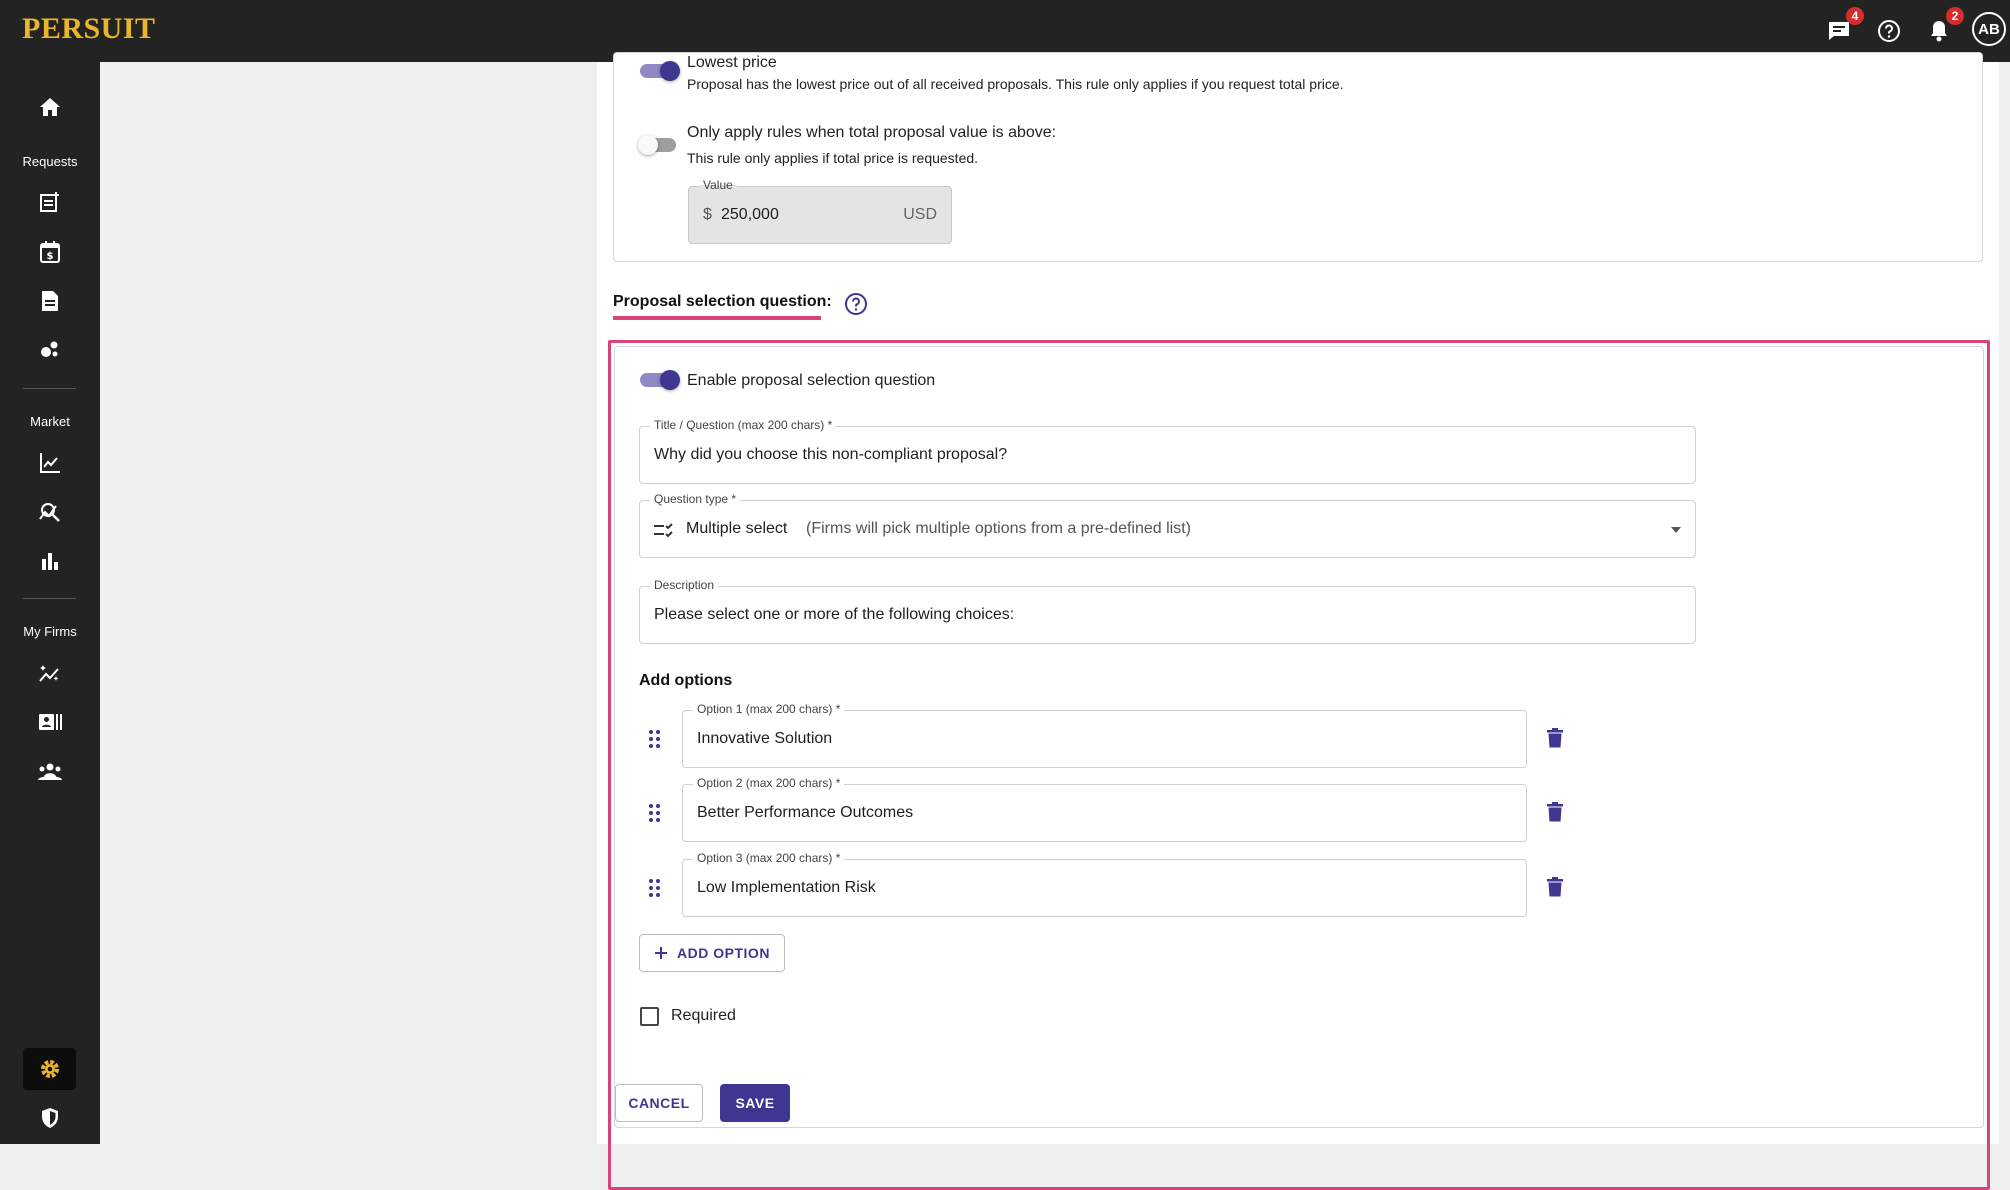 Image resolution: width=2010 pixels, height=1190 pixels. What do you see at coordinates (50, 161) in the screenshot?
I see `sidebar-section-requests: Requests` at bounding box center [50, 161].